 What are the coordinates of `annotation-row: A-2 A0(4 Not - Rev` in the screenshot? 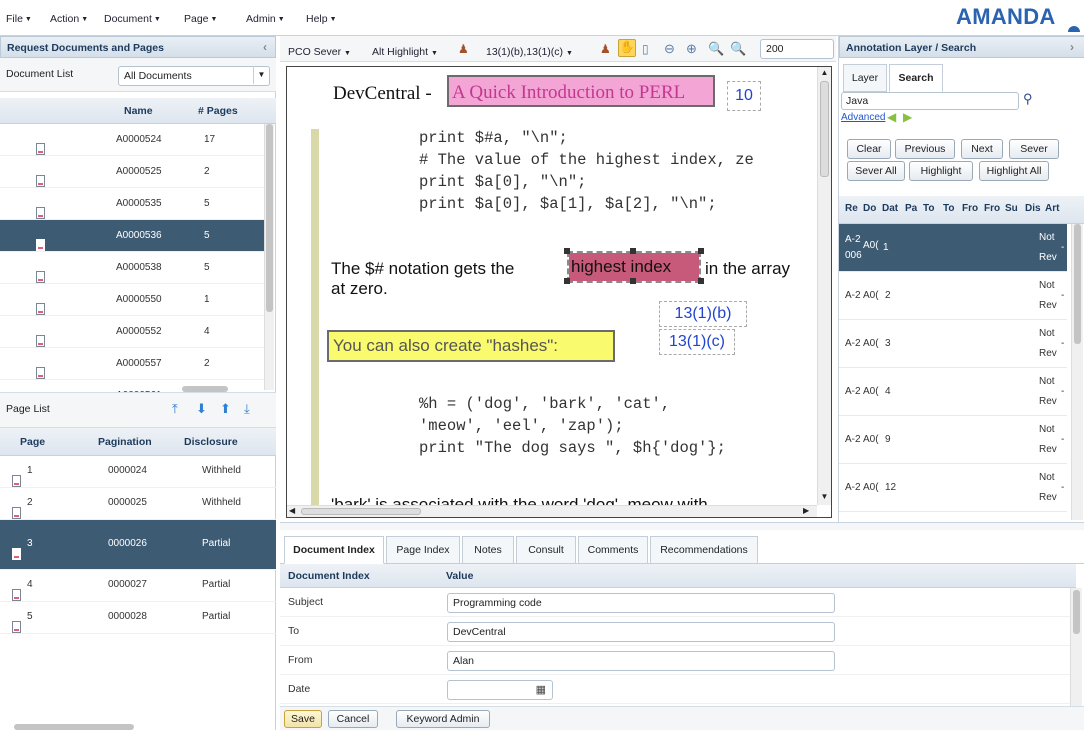 It's located at (953, 392).